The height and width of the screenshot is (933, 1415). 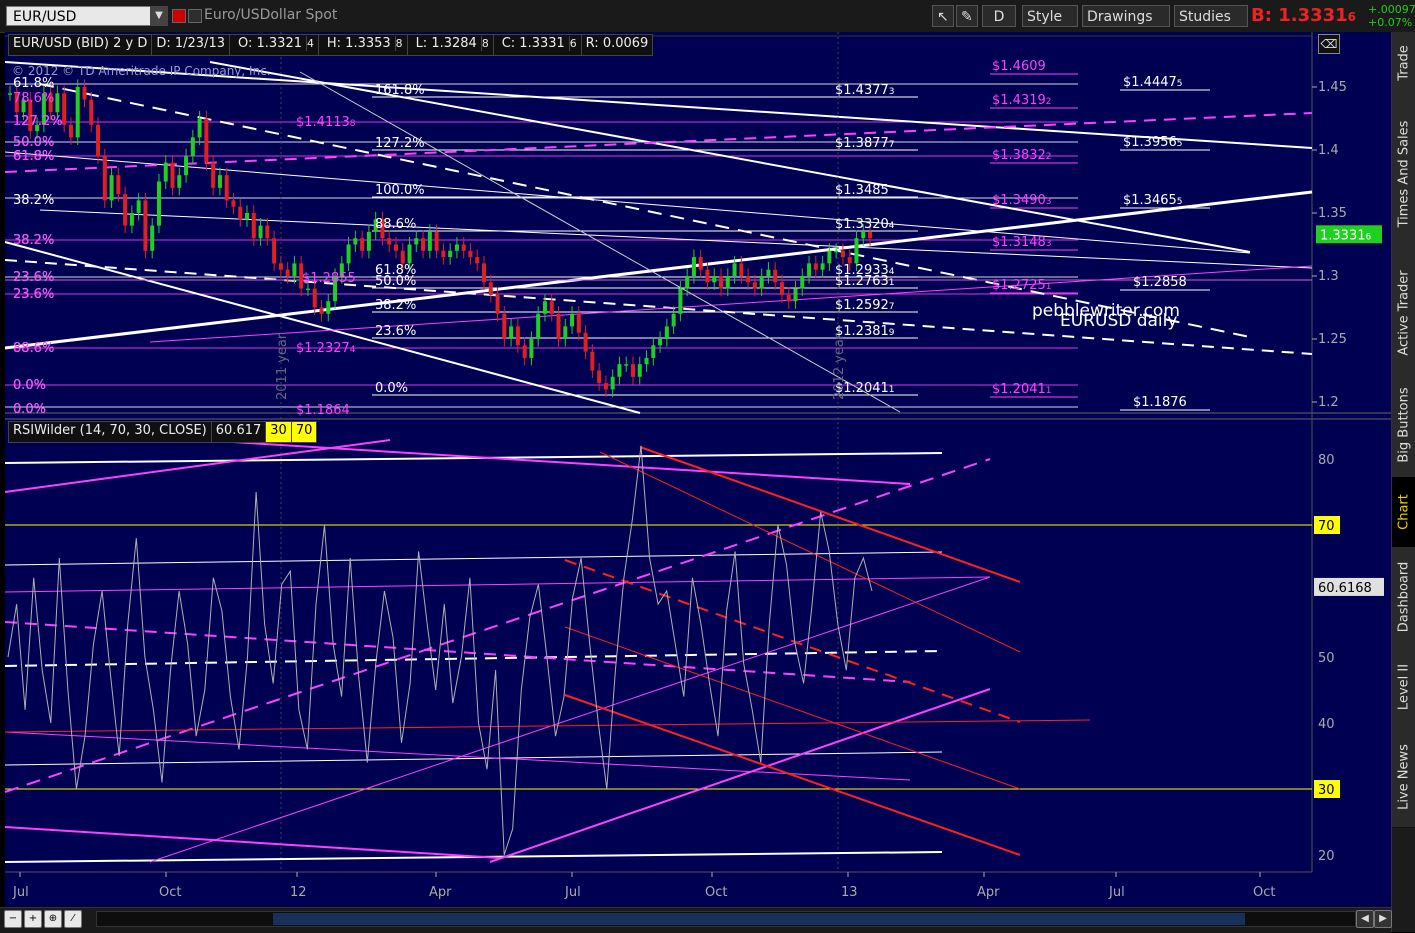 I want to click on fib-mid-label: 38.2%, so click(x=395, y=305).